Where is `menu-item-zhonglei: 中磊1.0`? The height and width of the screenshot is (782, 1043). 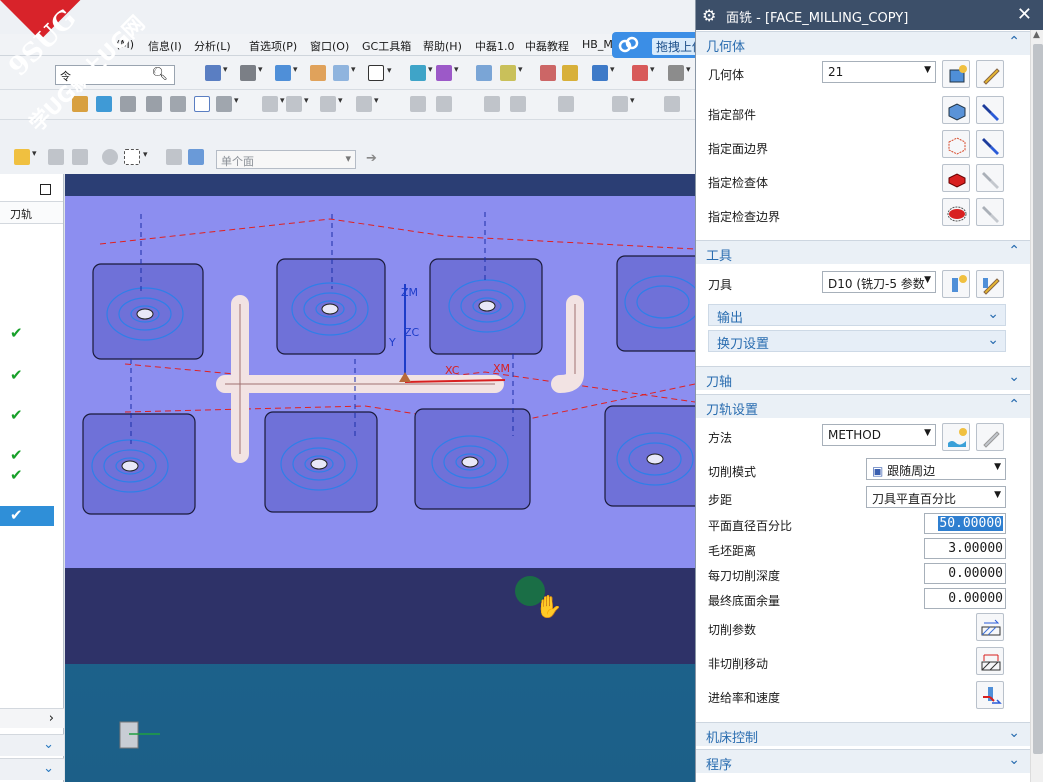
menu-item-zhonglei: 中磊1.0 is located at coordinates (495, 46).